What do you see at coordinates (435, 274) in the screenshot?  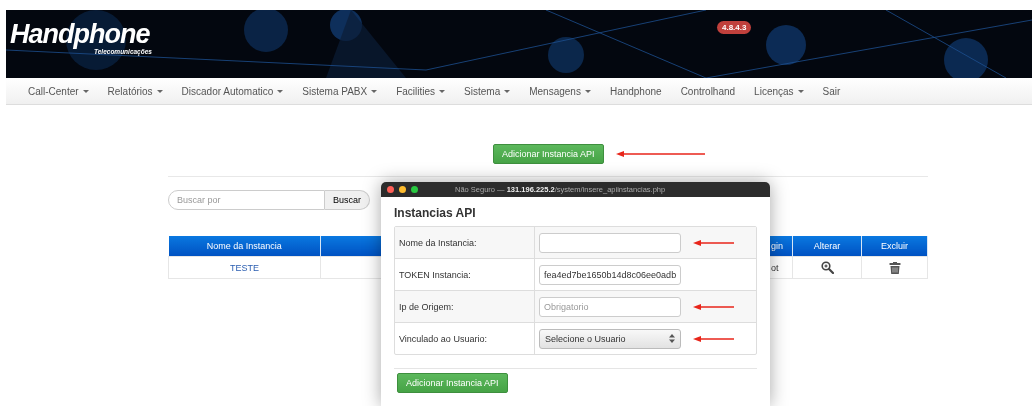 I see `field-label: TOKEN Instancia:` at bounding box center [435, 274].